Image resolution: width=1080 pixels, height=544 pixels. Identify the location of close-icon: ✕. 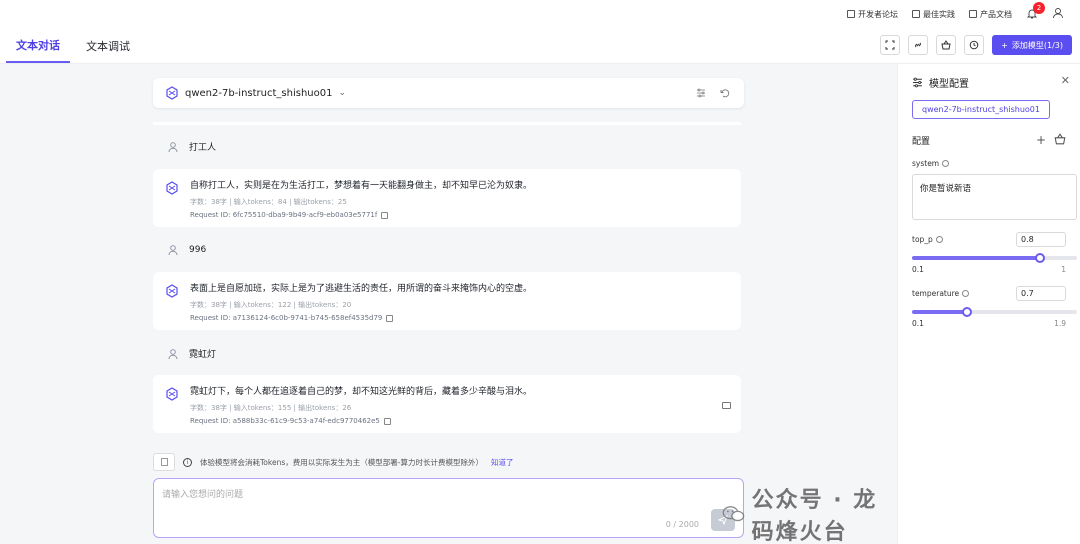
(1065, 80).